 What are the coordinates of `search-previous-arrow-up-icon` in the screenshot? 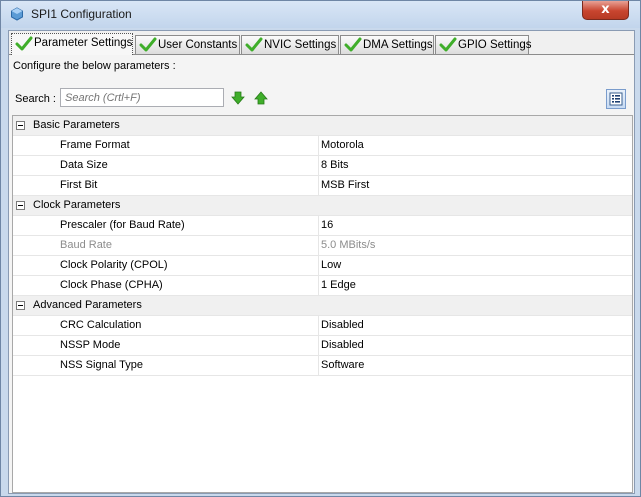 It's located at (261, 98).